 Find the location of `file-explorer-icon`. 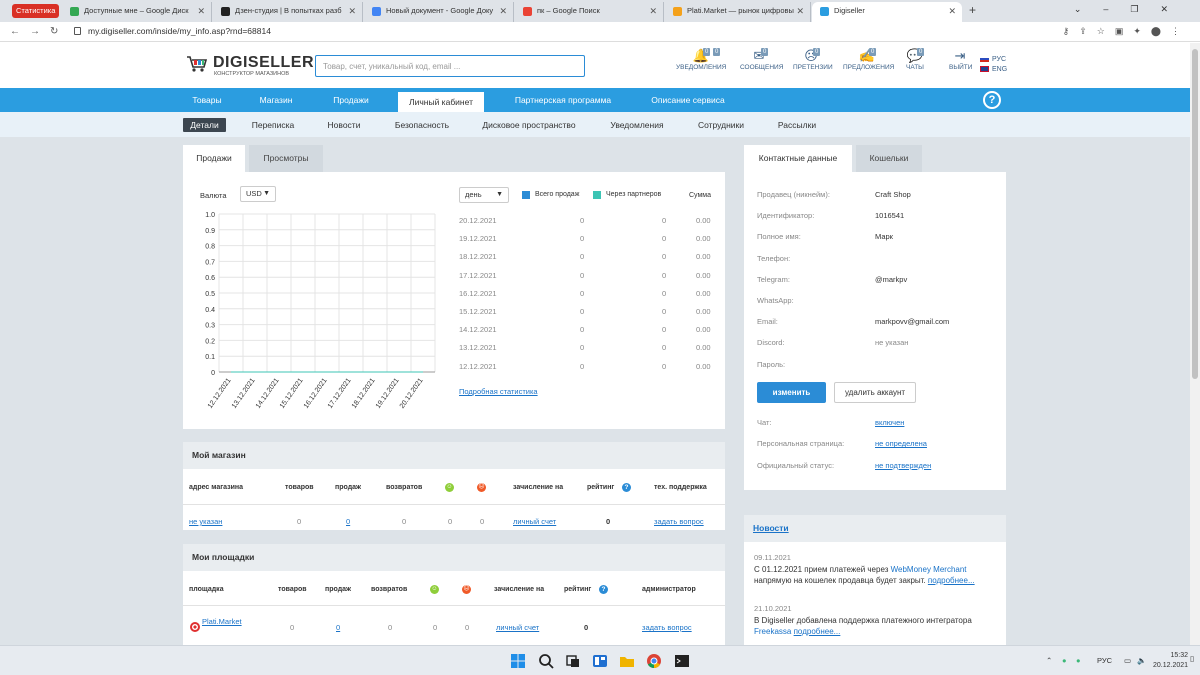

file-explorer-icon is located at coordinates (627, 661).